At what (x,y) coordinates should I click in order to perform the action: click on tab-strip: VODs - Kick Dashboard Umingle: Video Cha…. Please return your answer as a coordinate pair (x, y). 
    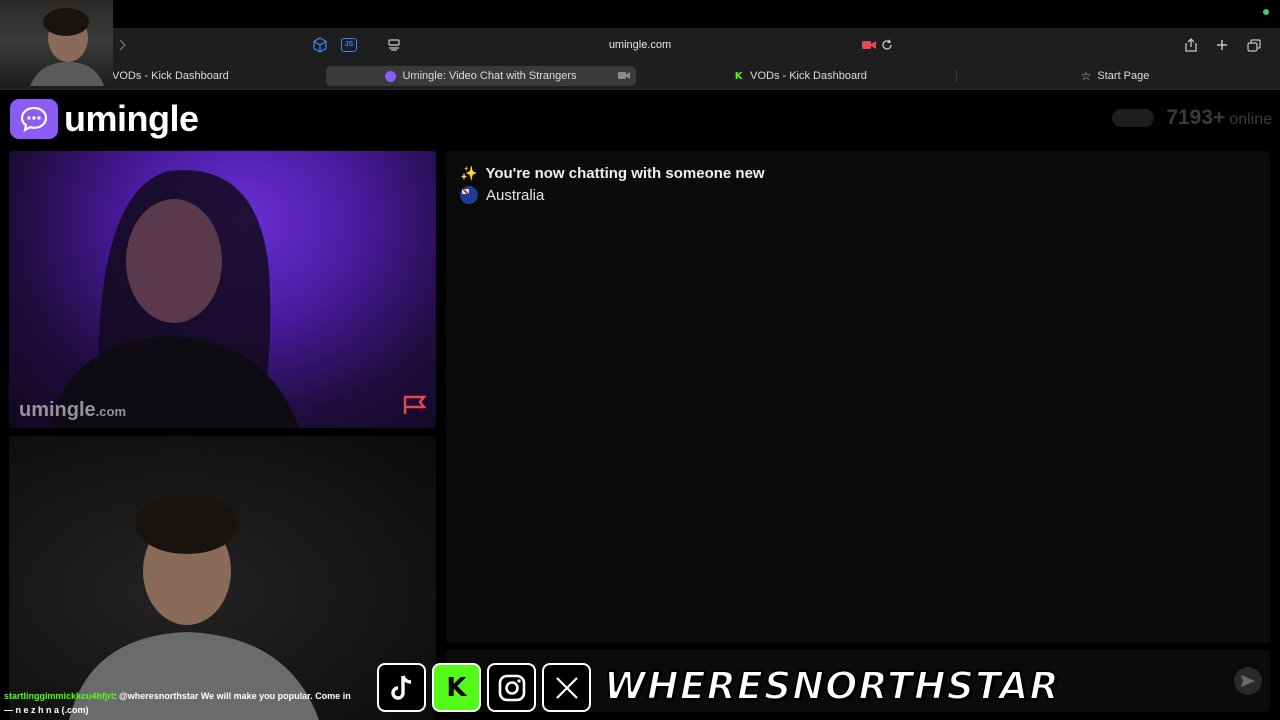
    Looking at the image, I should click on (640, 76).